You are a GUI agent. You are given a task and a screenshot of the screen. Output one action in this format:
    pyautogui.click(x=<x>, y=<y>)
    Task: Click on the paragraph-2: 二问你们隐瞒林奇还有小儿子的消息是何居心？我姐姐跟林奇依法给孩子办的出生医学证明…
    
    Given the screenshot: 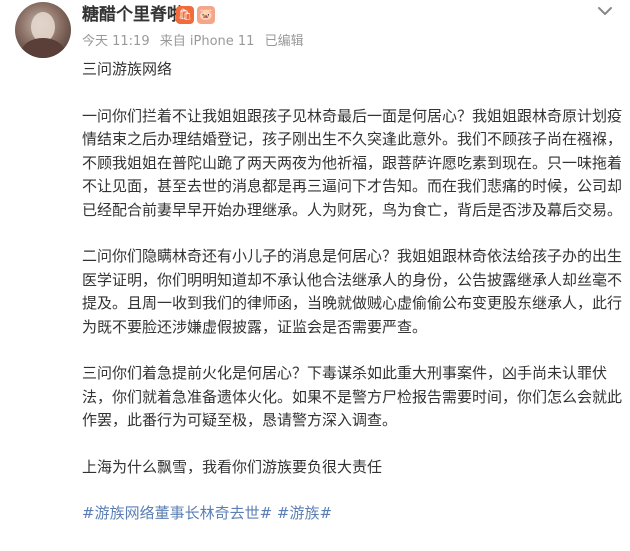 What is the action you would take?
    pyautogui.click(x=352, y=291)
    